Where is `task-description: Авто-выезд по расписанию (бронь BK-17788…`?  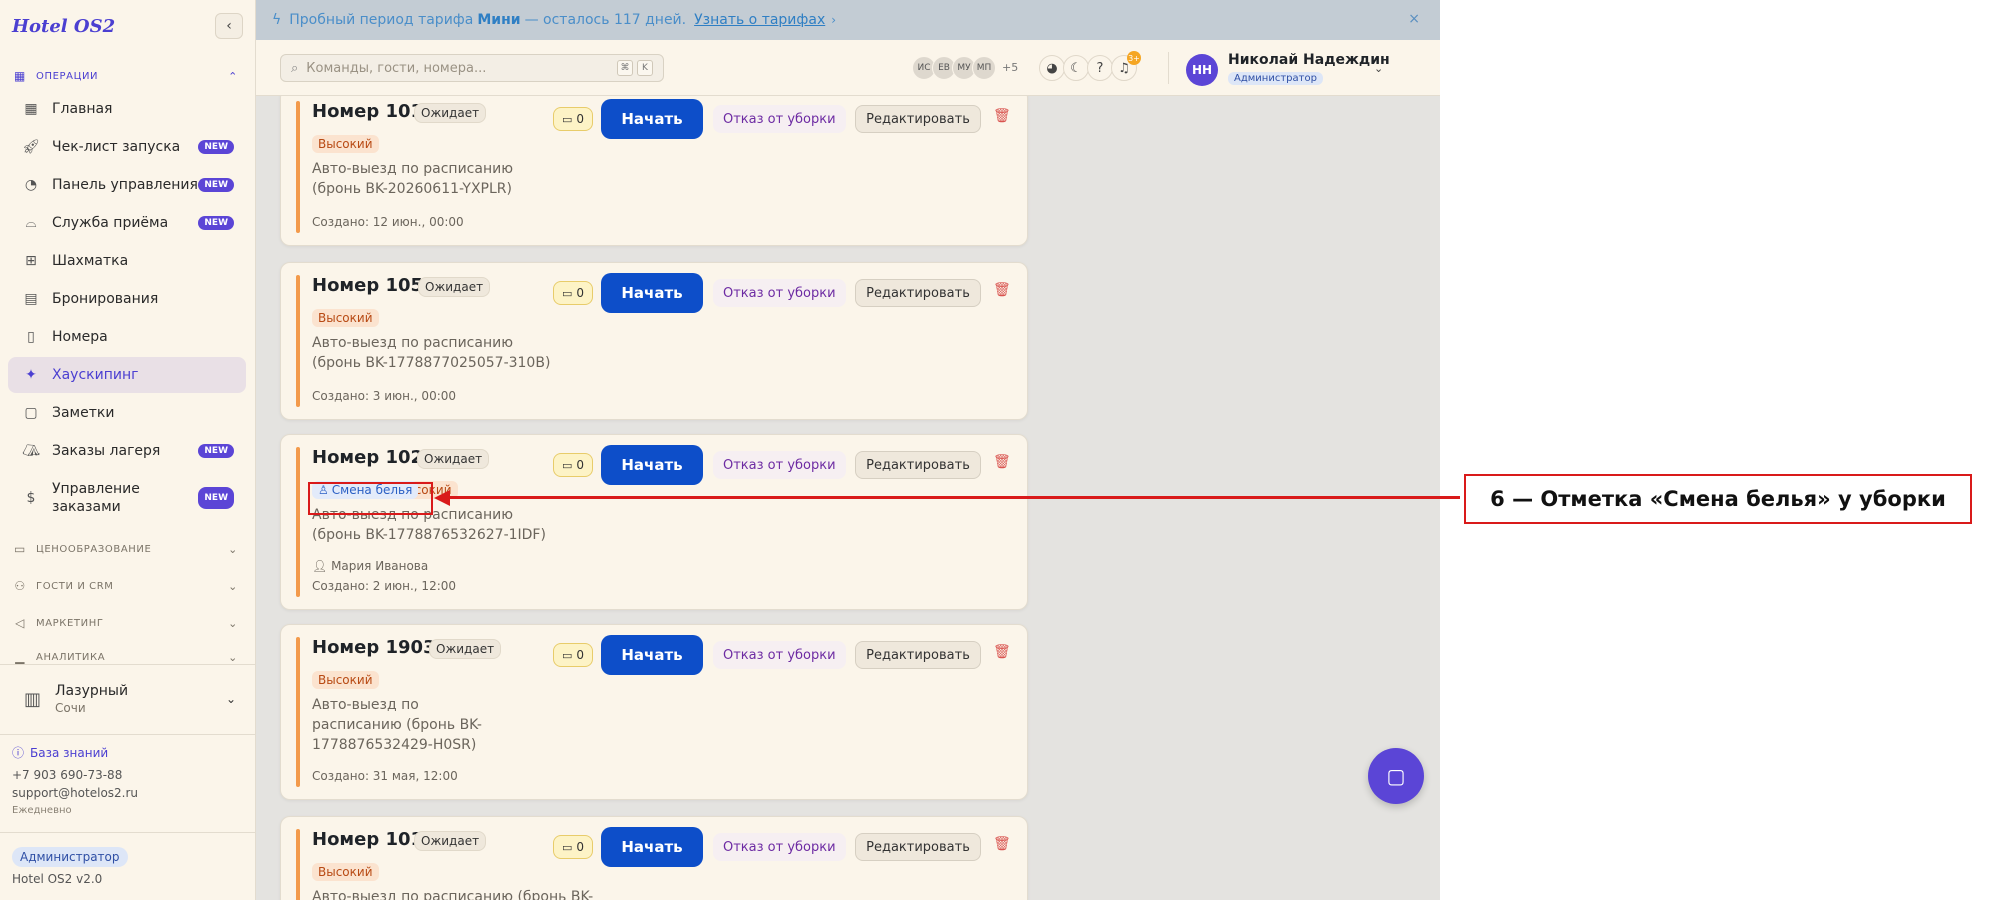
task-description: Авто-выезд по расписанию (бронь BK-17788… is located at coordinates (431, 353).